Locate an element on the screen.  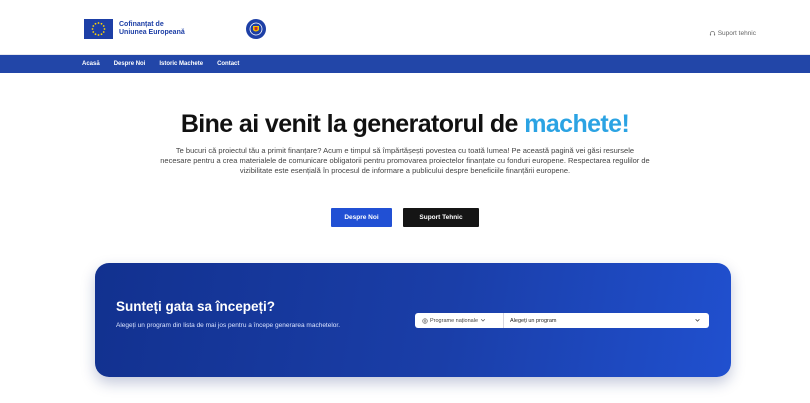
support-link: Suport tehnic is located at coordinates (732, 33).